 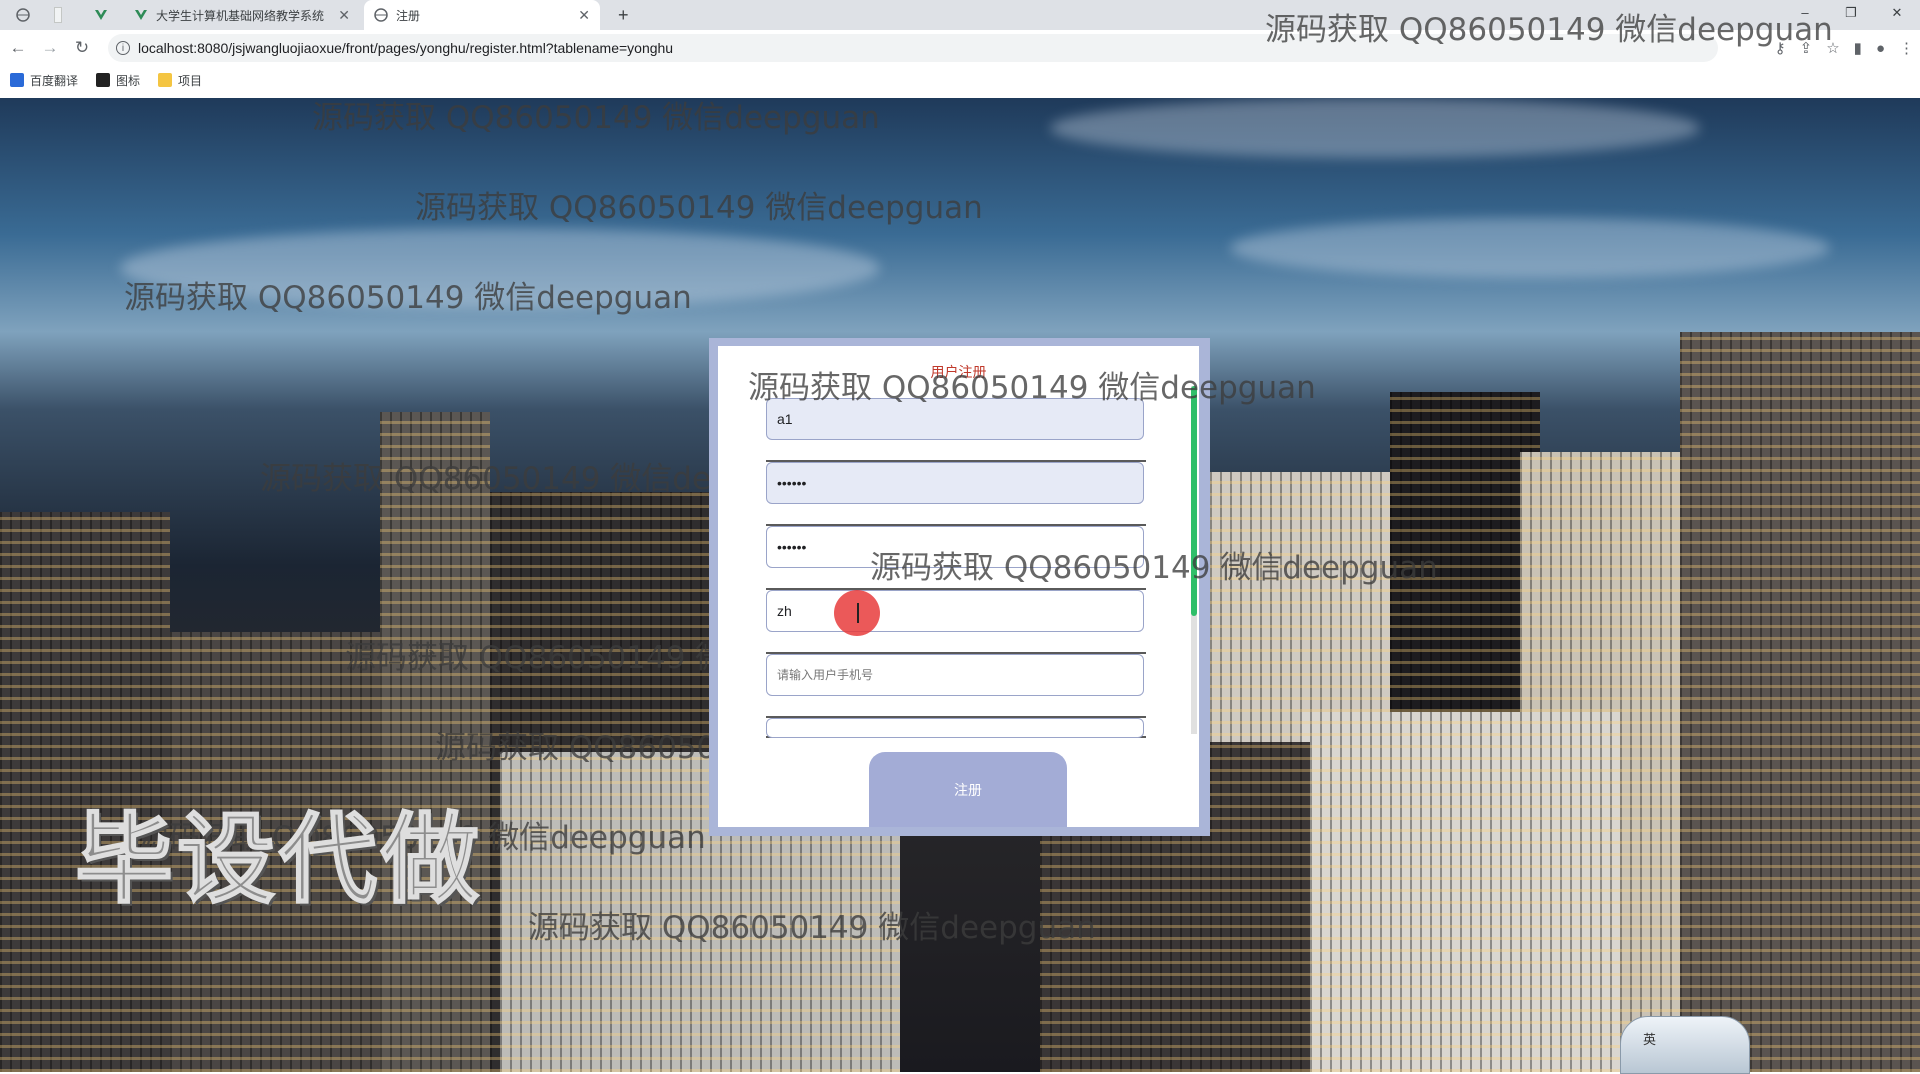 I want to click on ime-mode-label: 英, so click(x=1649, y=1038).